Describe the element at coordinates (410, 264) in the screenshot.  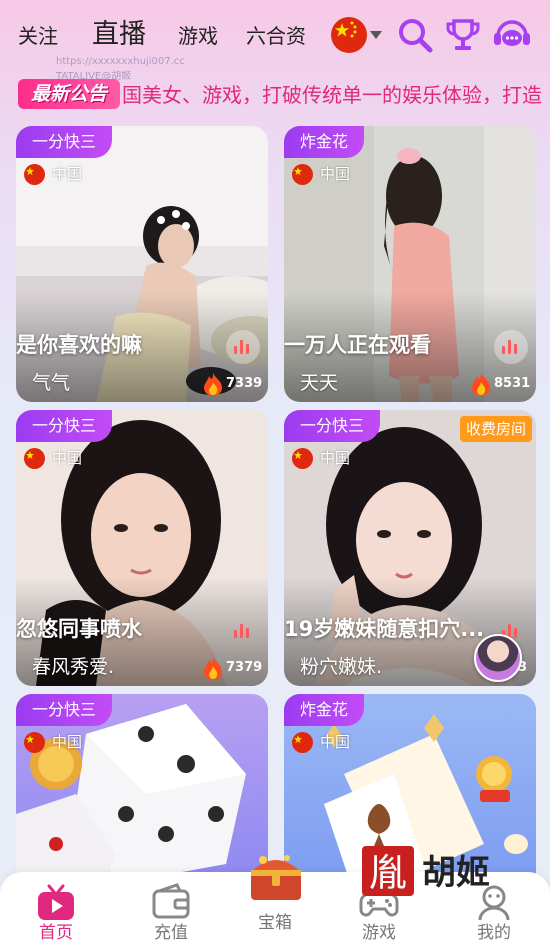
I see `live-room-card: 炸金花 中国 一万人正在观看 天天 8531` at that location.